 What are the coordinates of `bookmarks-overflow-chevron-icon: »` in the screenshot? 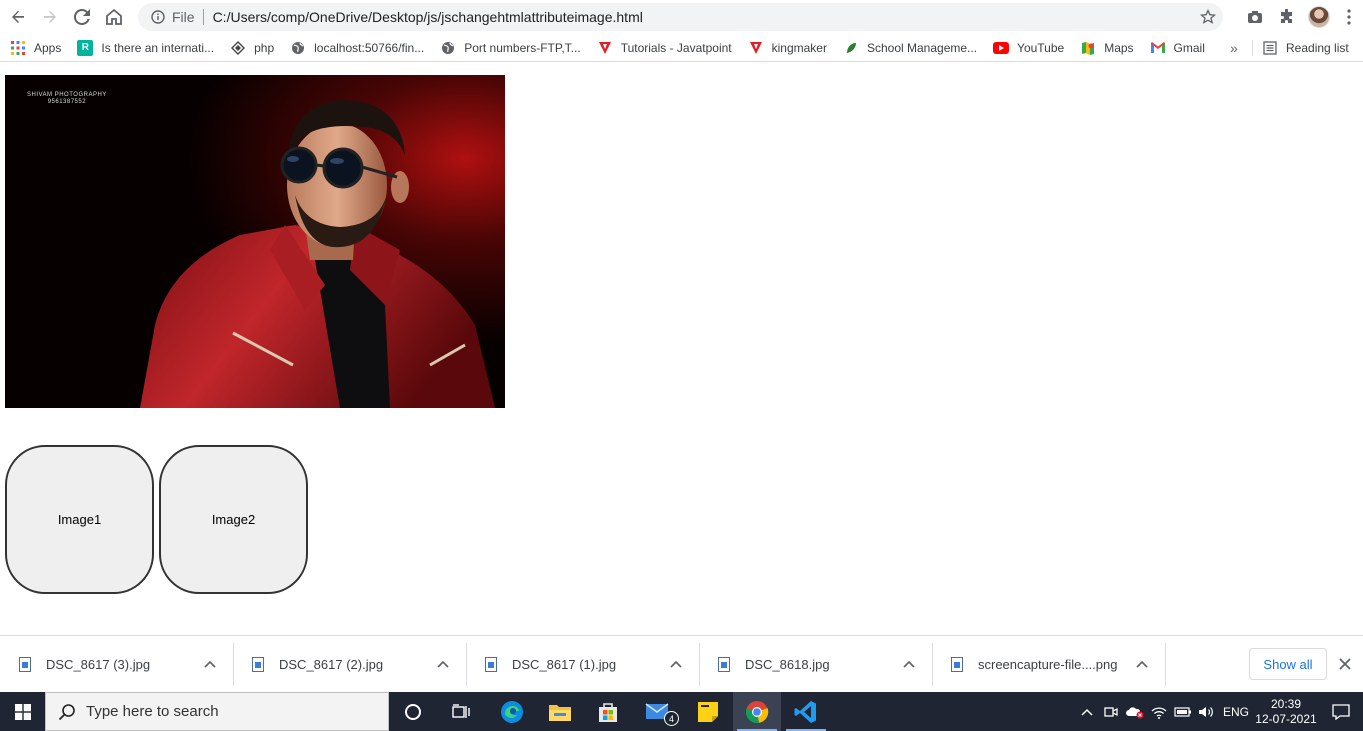 It's located at (1234, 48).